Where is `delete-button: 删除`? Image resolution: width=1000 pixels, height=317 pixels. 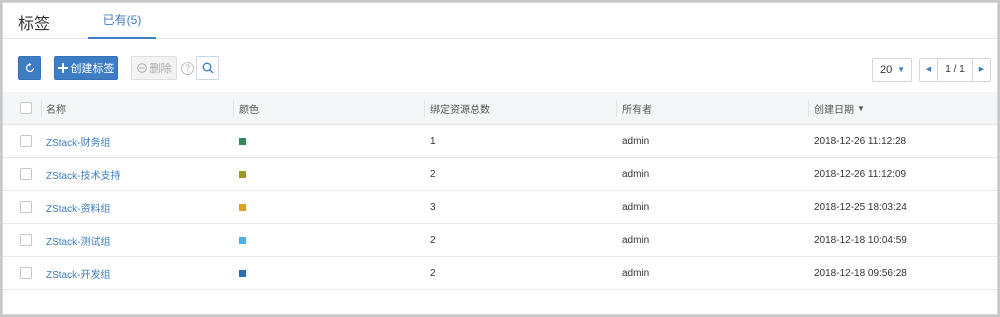
delete-button: 删除 is located at coordinates (154, 68).